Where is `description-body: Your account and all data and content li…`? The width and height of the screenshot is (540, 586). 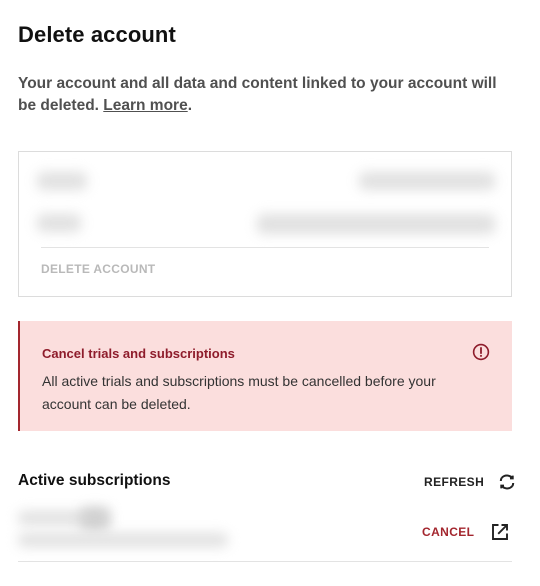
description-body: Your account and all data and content li… is located at coordinates (257, 94).